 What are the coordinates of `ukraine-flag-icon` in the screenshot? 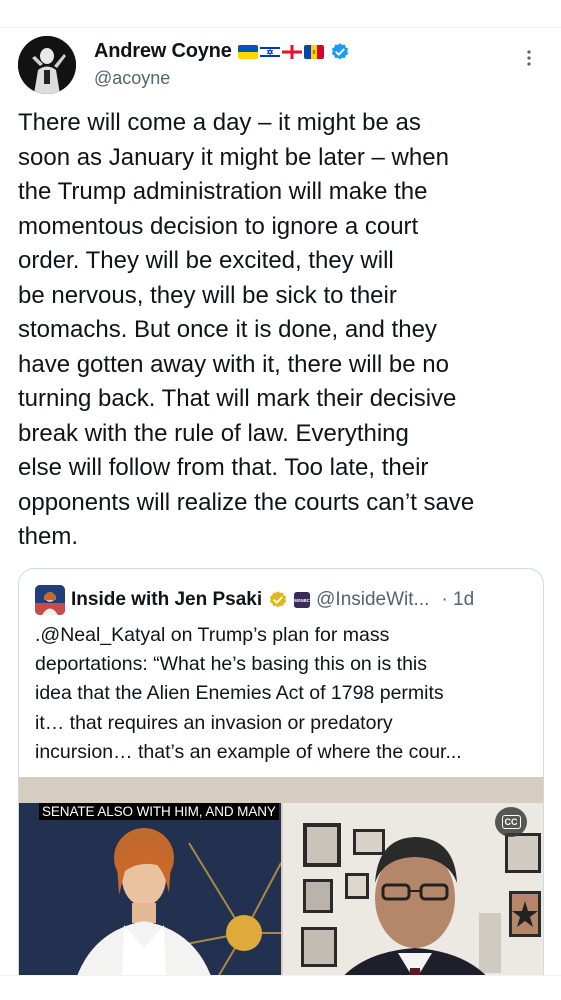 It's located at (247, 51).